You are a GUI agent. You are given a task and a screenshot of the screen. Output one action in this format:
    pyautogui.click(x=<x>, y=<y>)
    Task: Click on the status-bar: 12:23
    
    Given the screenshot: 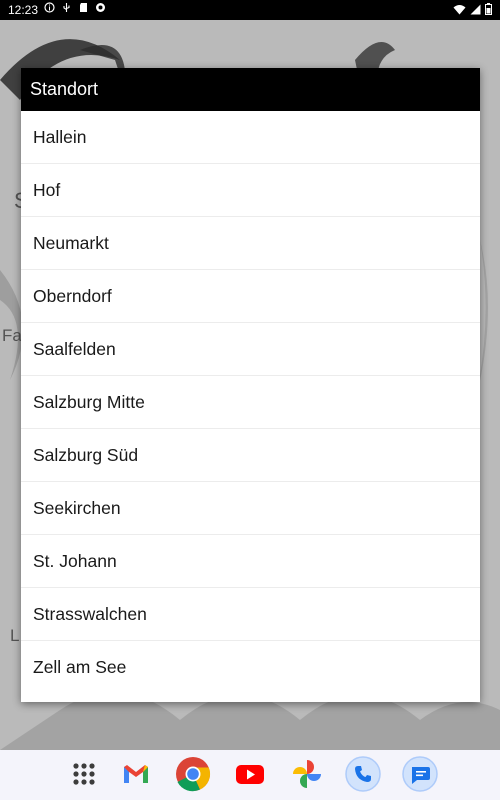 What is the action you would take?
    pyautogui.click(x=250, y=10)
    